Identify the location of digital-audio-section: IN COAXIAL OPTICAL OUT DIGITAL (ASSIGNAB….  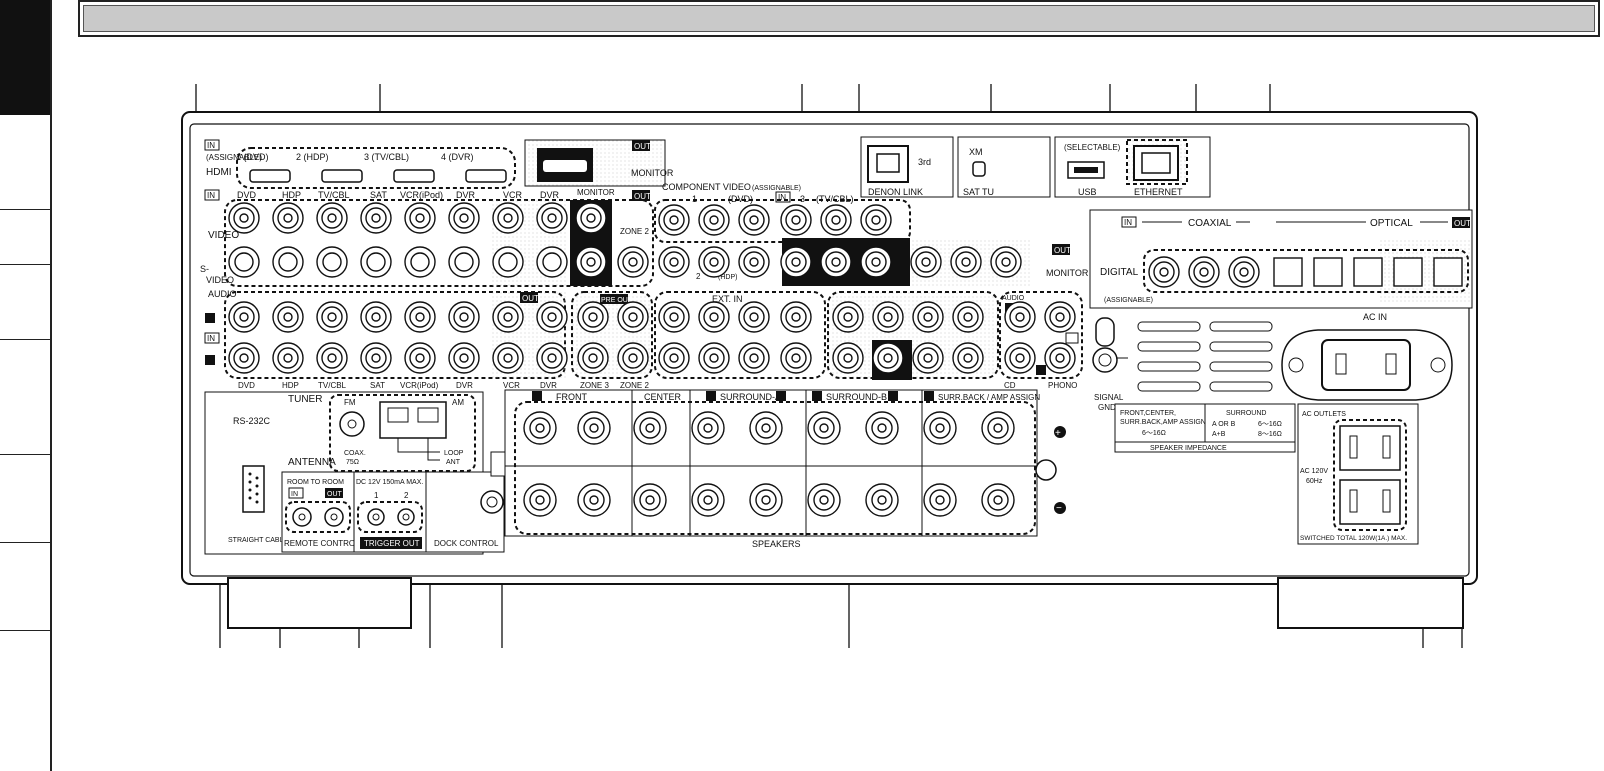
(1281, 259).